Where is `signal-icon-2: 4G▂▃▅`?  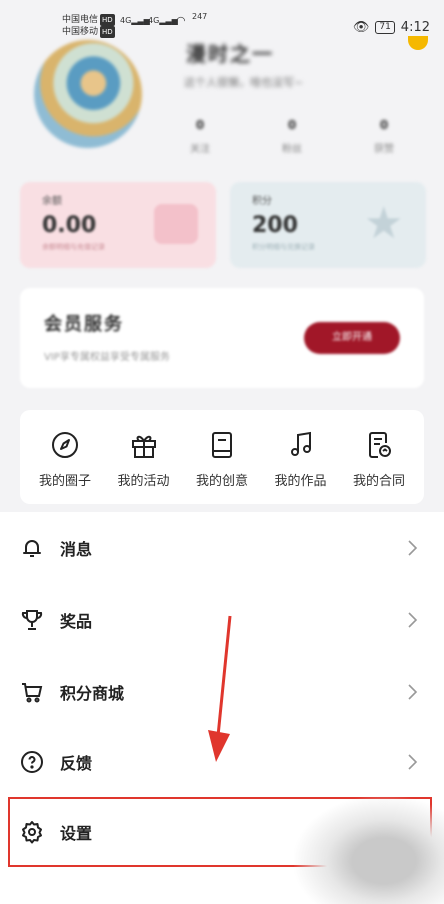 signal-icon-2: 4G▂▃▅ is located at coordinates (163, 20).